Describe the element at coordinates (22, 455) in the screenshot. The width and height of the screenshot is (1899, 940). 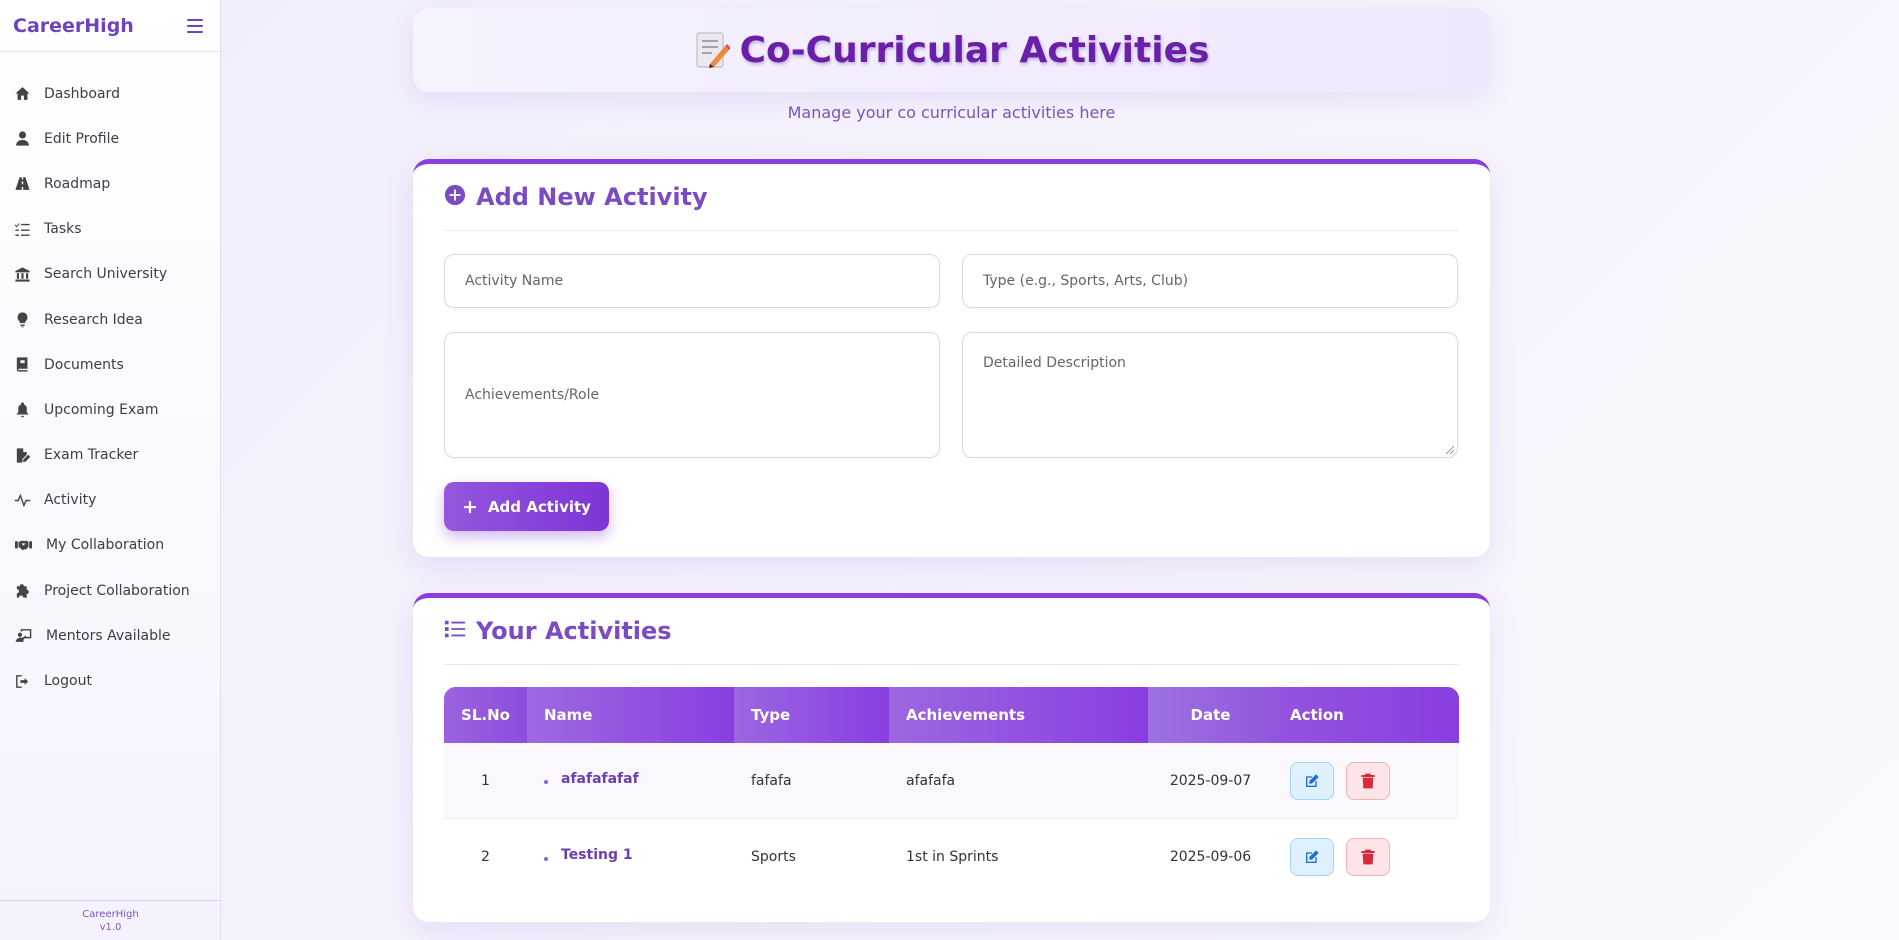
I see `file-signature-icon` at that location.